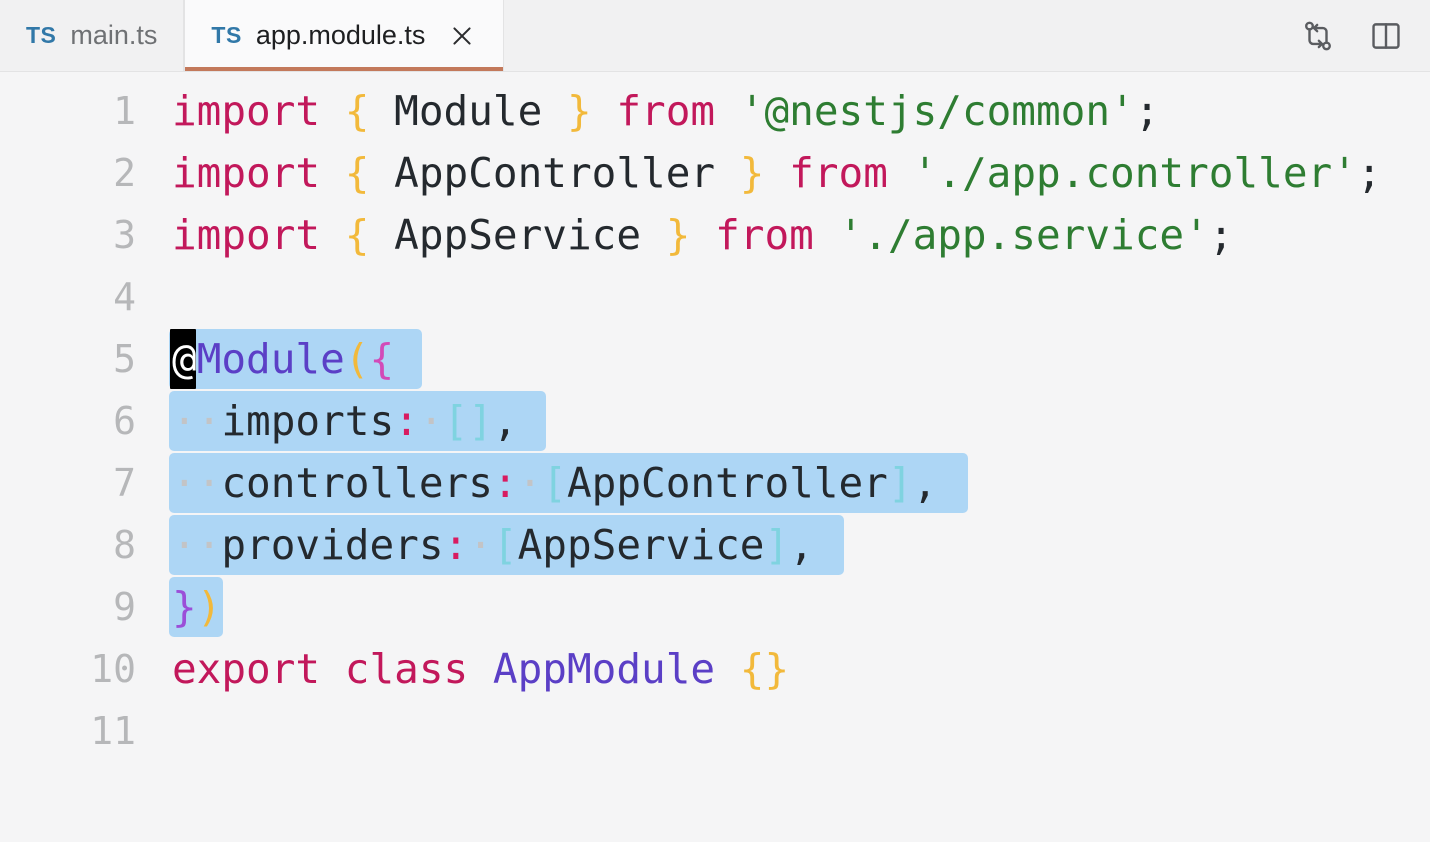 This screenshot has height=842, width=1430. I want to click on line-content: ··imports:·[],, so click(345, 421).